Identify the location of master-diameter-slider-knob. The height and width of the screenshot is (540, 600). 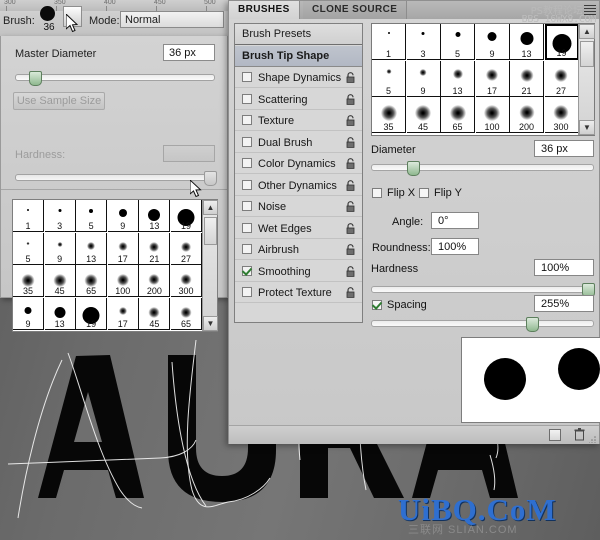
(35, 78).